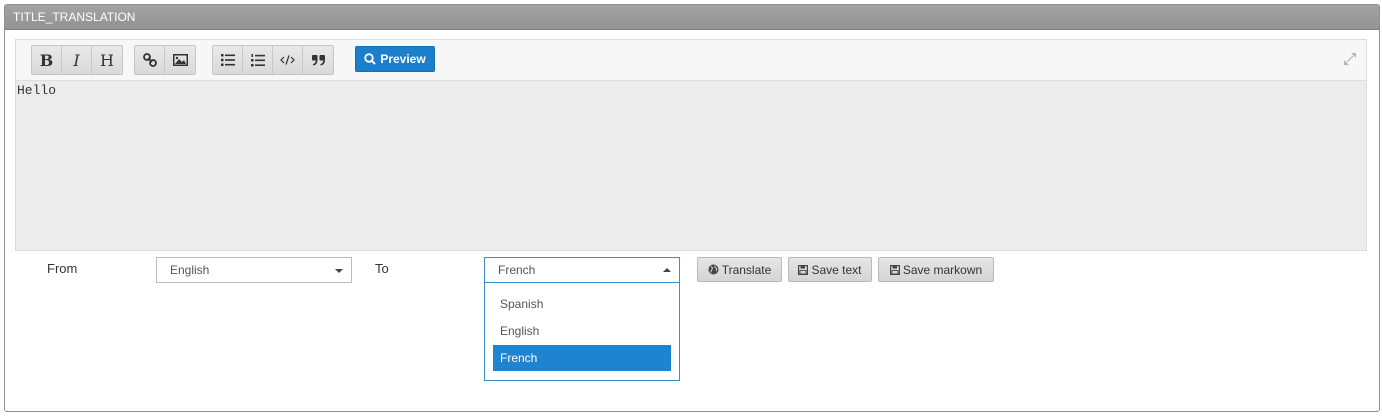  What do you see at coordinates (942, 269) in the screenshot?
I see `save-markdown-label: Save markown` at bounding box center [942, 269].